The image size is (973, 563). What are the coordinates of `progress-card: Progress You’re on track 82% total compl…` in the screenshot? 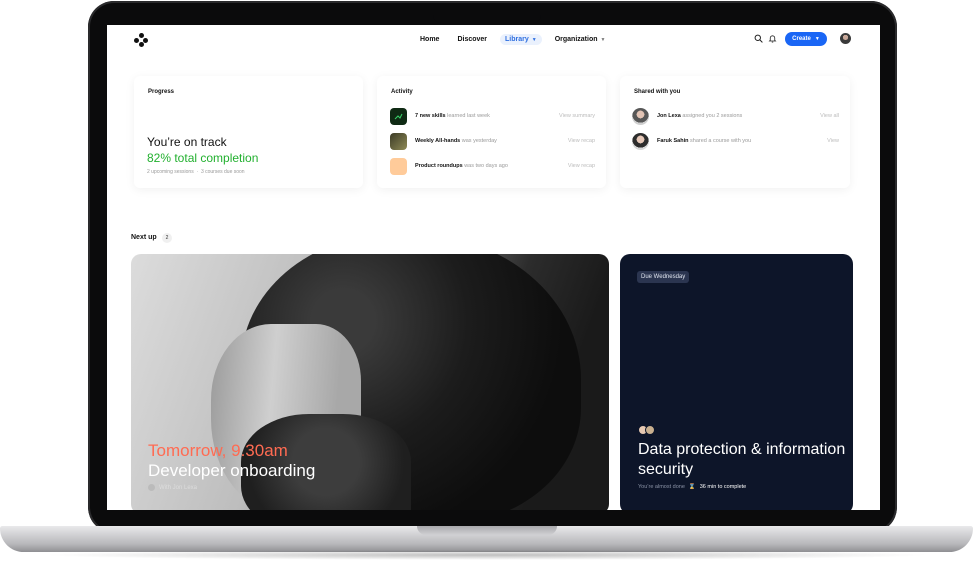 It's located at (248, 132).